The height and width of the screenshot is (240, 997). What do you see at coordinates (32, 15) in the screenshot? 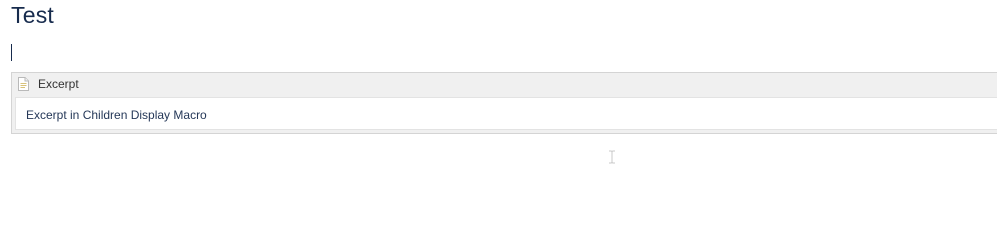
I see `page-title: Test` at bounding box center [32, 15].